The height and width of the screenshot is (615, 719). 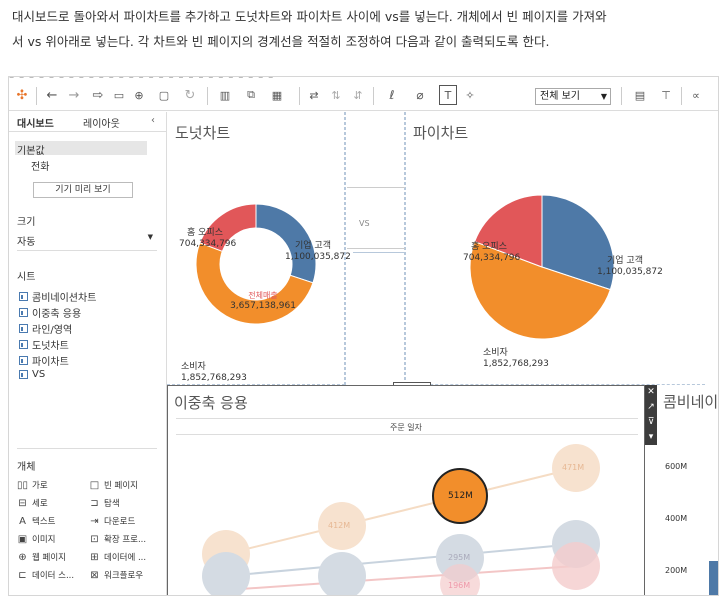 What do you see at coordinates (101, 122) in the screenshot?
I see `tab-layout: 레이아웃` at bounding box center [101, 122].